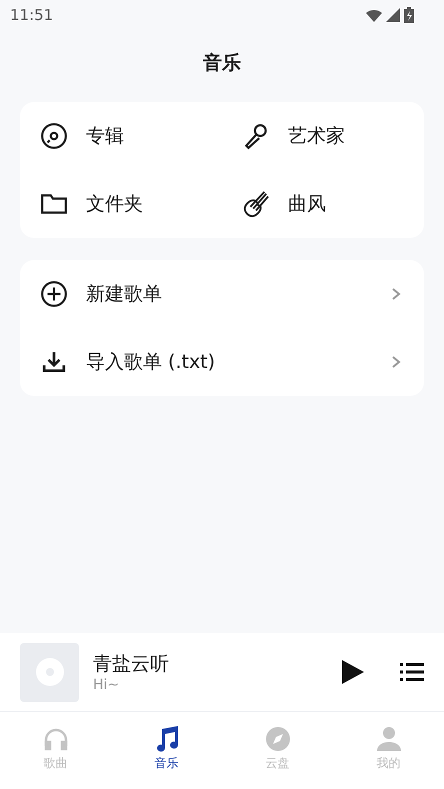  Describe the element at coordinates (54, 362) in the screenshot. I see `download-icon` at that location.